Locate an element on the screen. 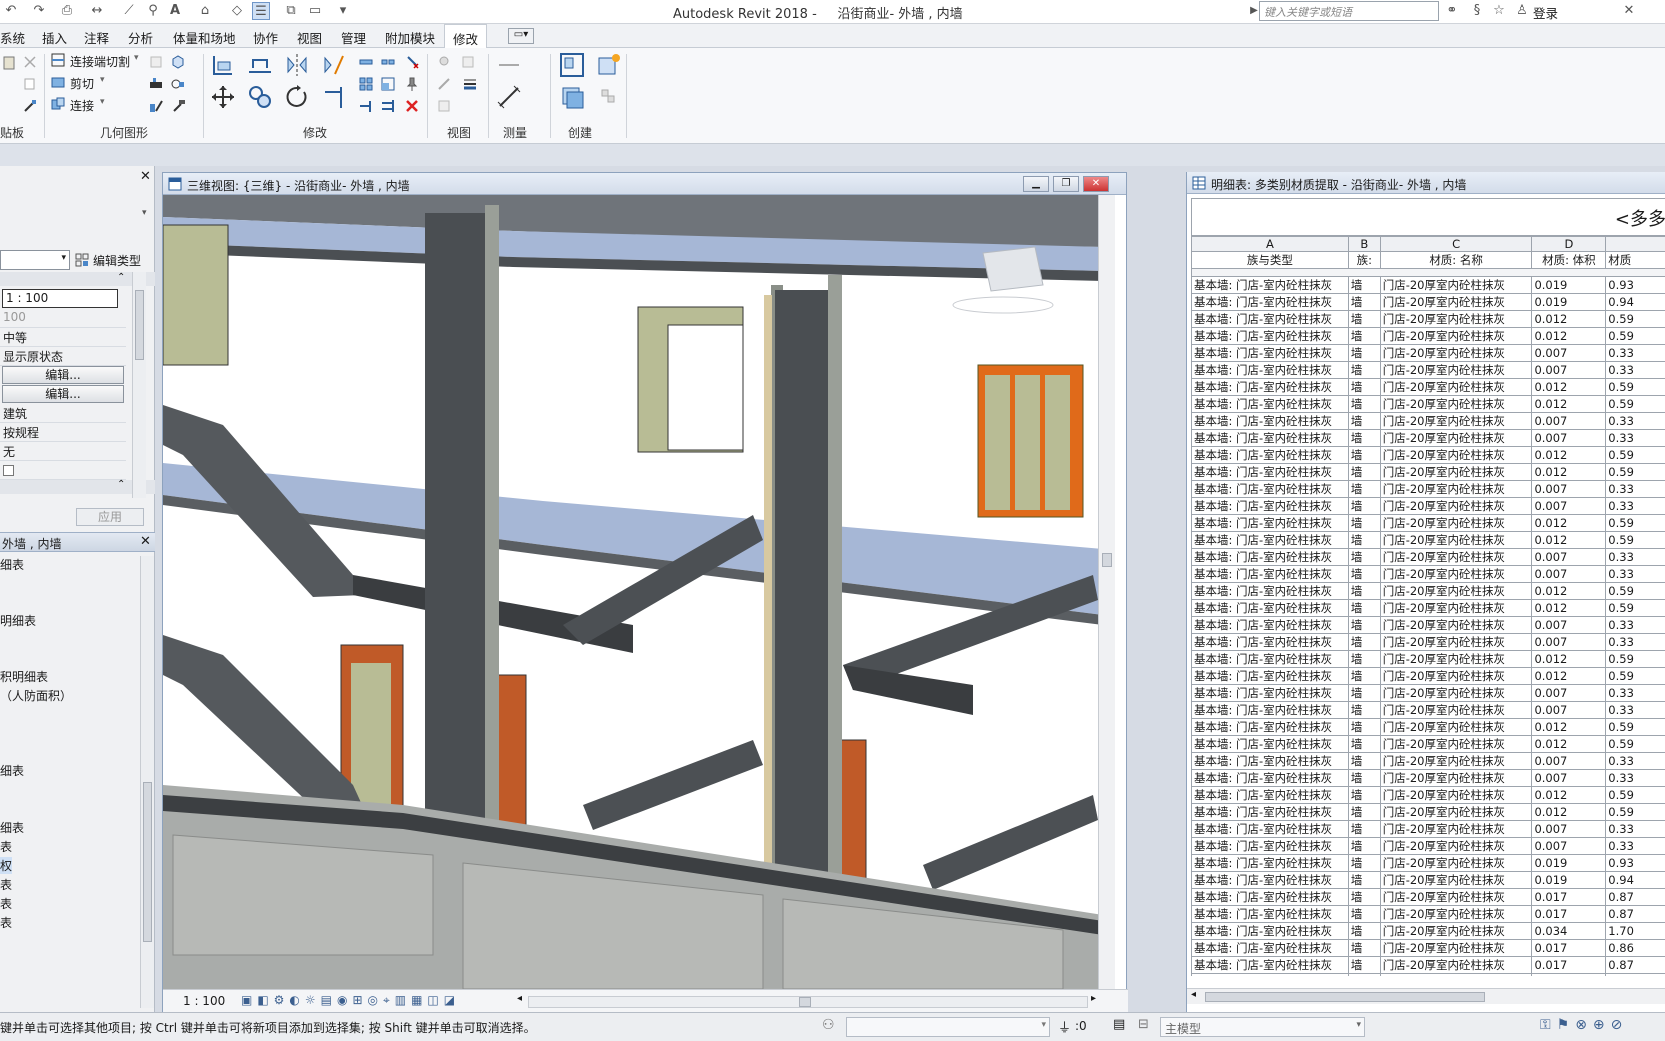 This screenshot has height=1041, width=1665. material-extra-cell: 0.87 is located at coordinates (1635, 965).